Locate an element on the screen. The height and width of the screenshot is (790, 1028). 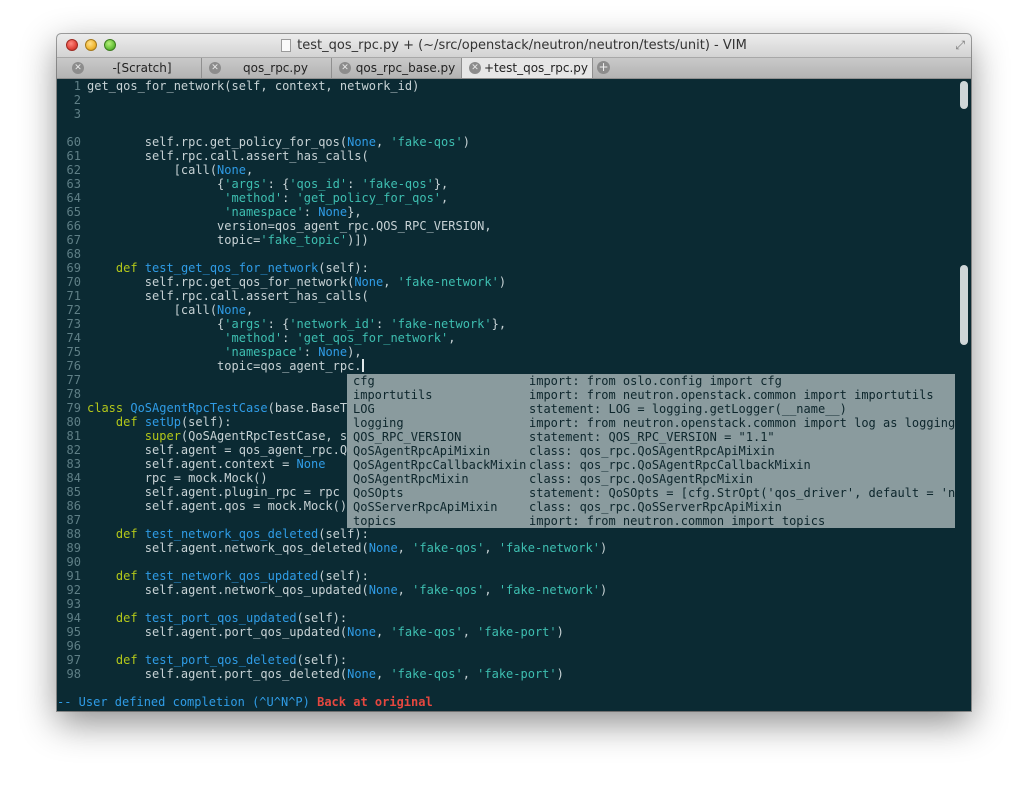
tab-test-qos-rpc: ✕ +test_qos_rpc.py is located at coordinates (527, 68).